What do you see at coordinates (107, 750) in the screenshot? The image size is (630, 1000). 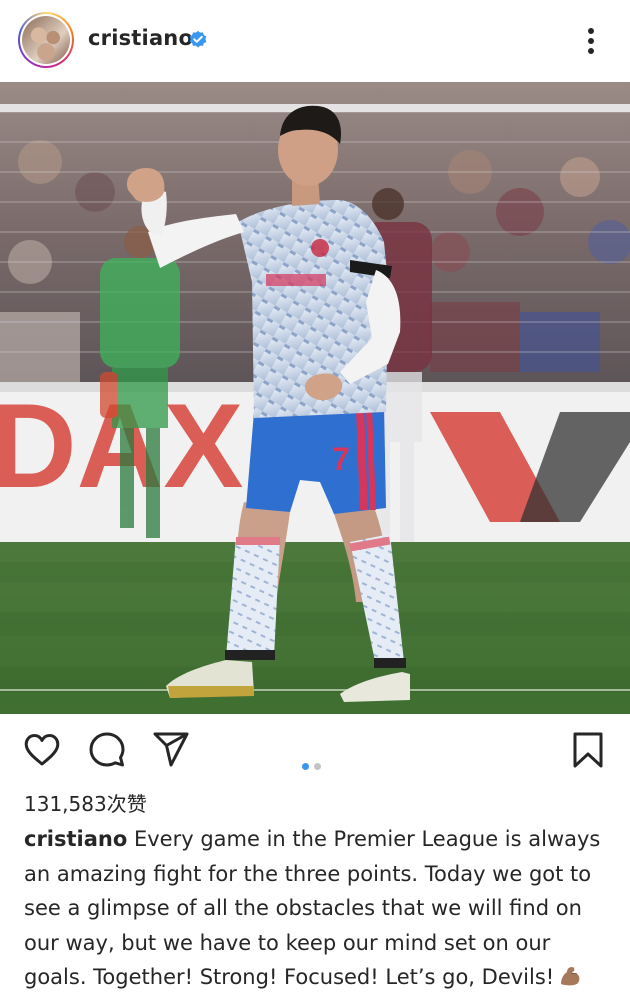 I see `comment-icon` at bounding box center [107, 750].